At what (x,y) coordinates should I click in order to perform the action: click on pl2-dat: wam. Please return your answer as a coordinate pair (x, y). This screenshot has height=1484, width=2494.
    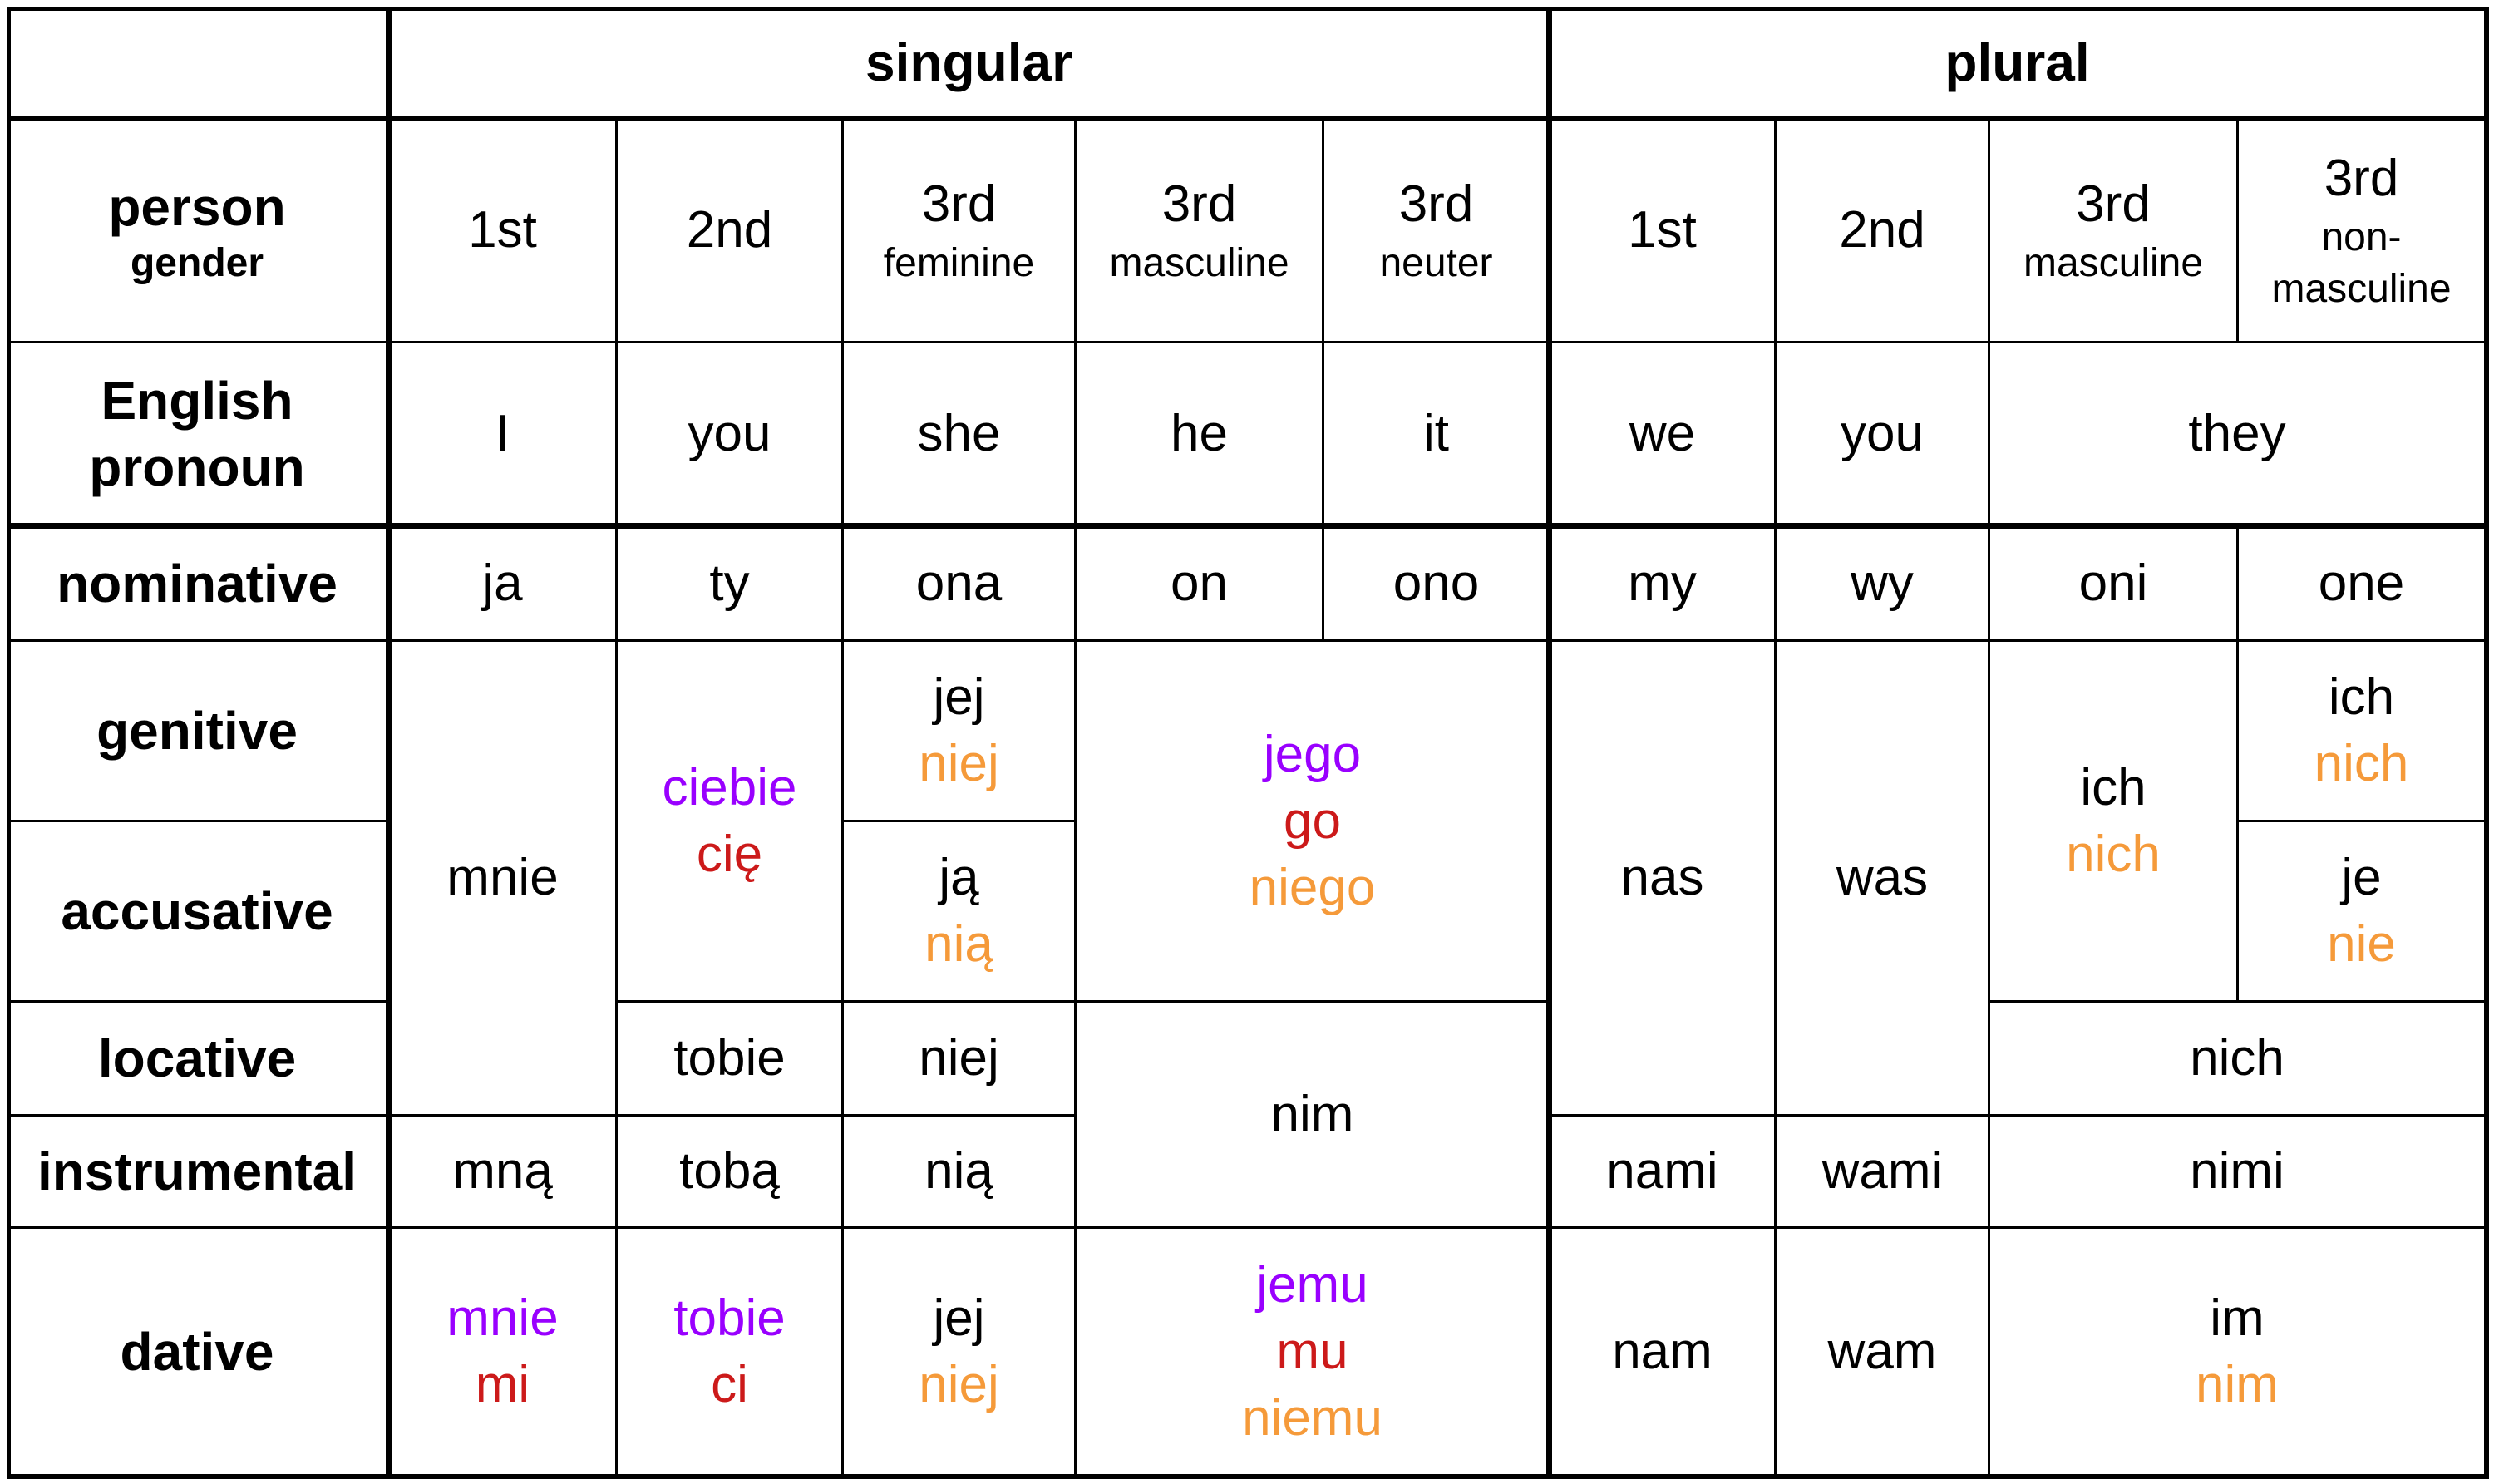
    Looking at the image, I should click on (1884, 1353).